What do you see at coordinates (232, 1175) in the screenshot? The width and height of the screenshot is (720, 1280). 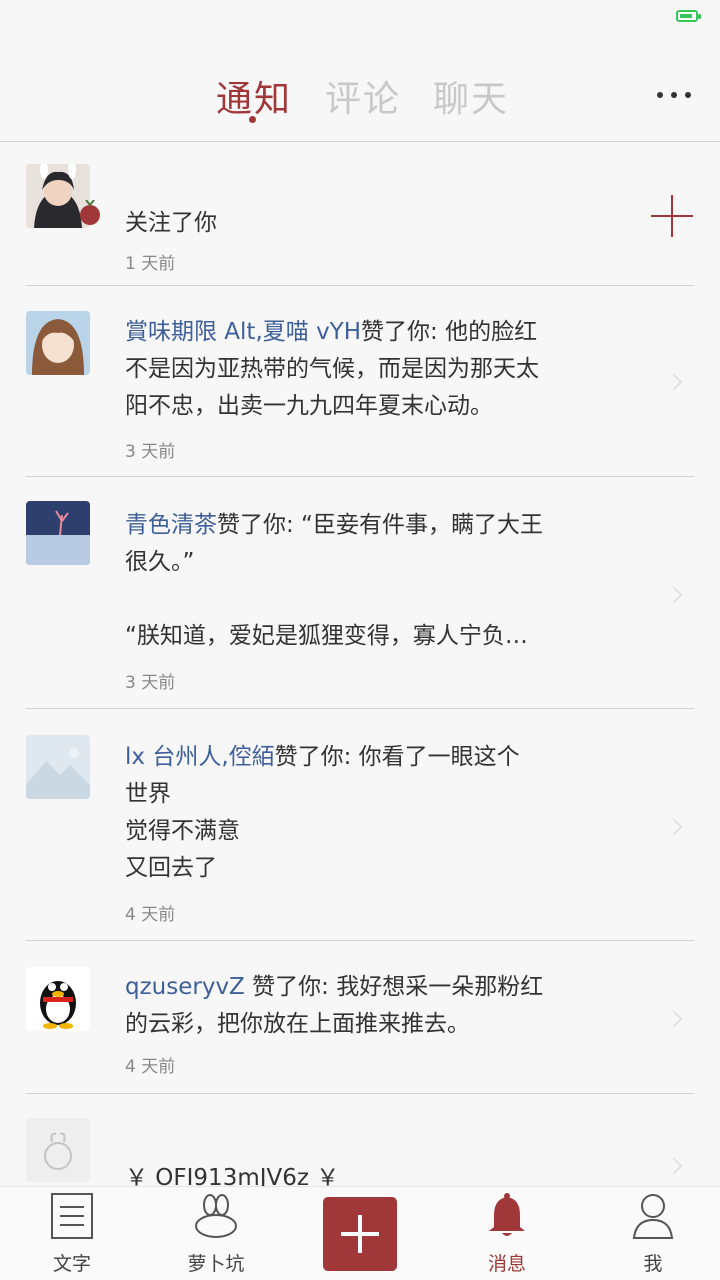 I see `notification-text: ￥ OFI913mJV6z ￥` at bounding box center [232, 1175].